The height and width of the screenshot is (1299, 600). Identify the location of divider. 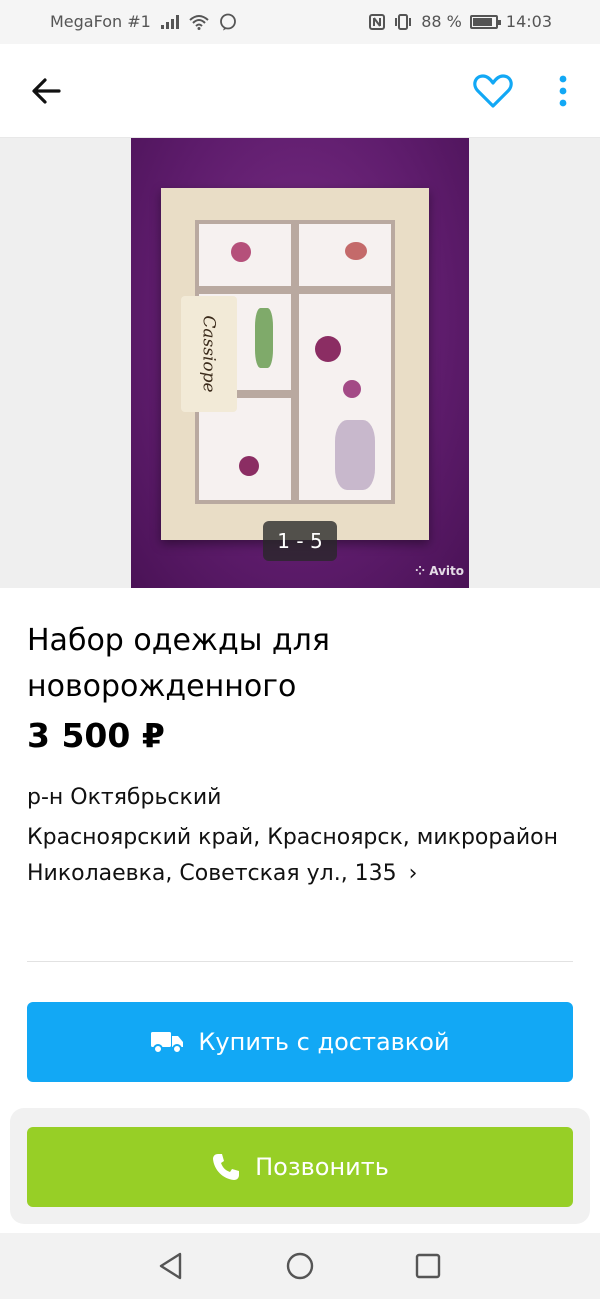
(300, 961).